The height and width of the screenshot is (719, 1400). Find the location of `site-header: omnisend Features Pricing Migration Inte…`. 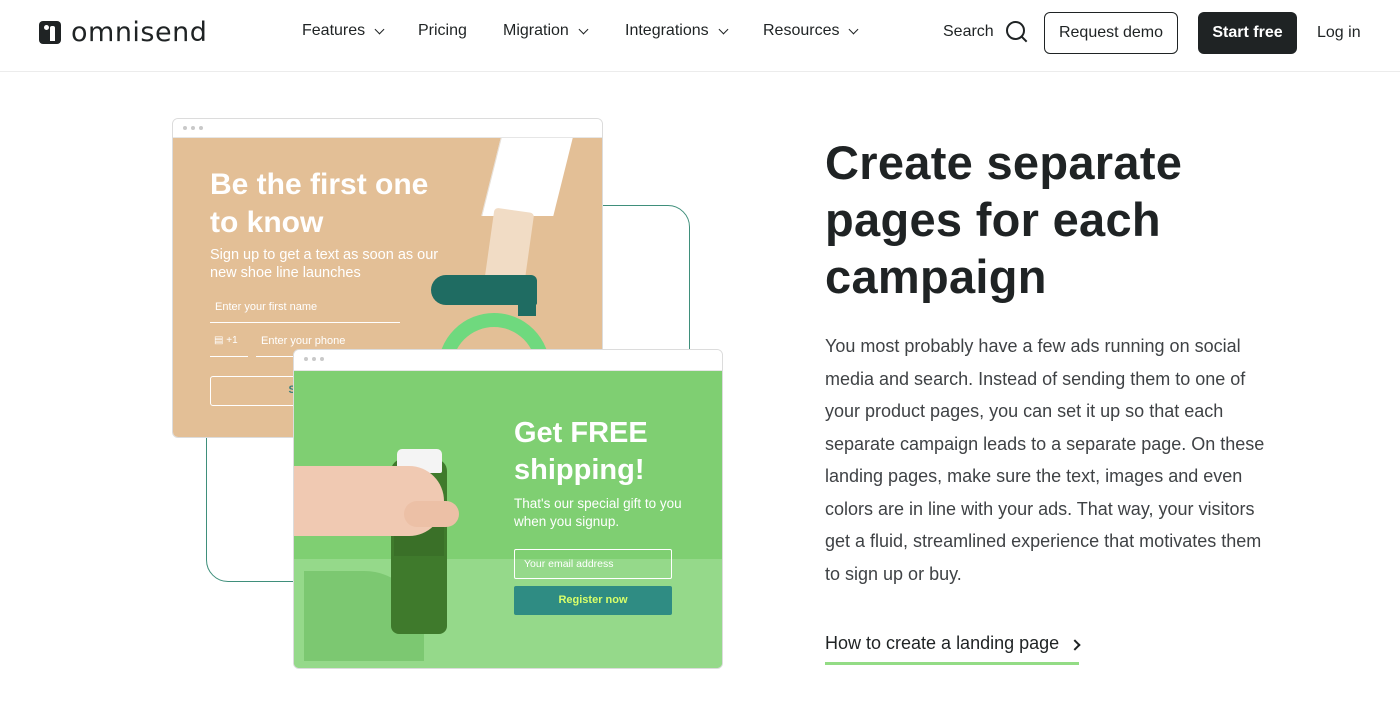

site-header: omnisend Features Pricing Migration Inte… is located at coordinates (700, 36).